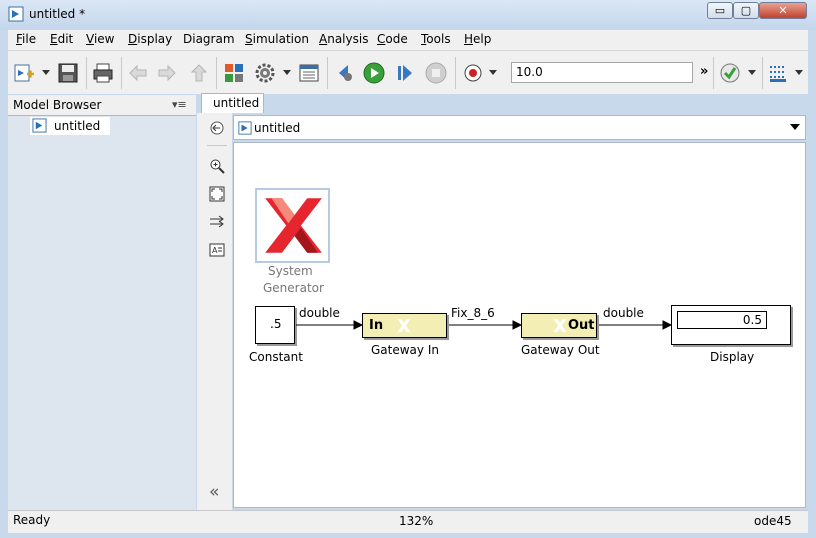 This screenshot has width=816, height=538. I want to click on arrange-arrows-icon, so click(217, 222).